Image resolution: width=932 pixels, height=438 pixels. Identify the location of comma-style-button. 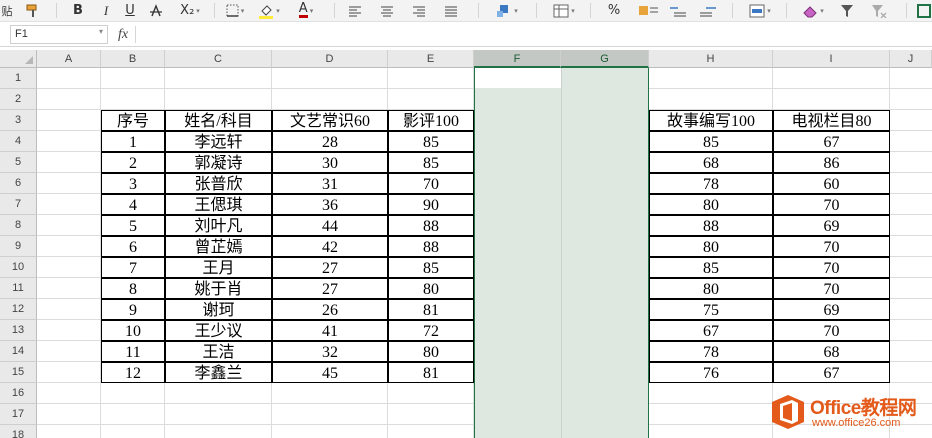
(649, 10).